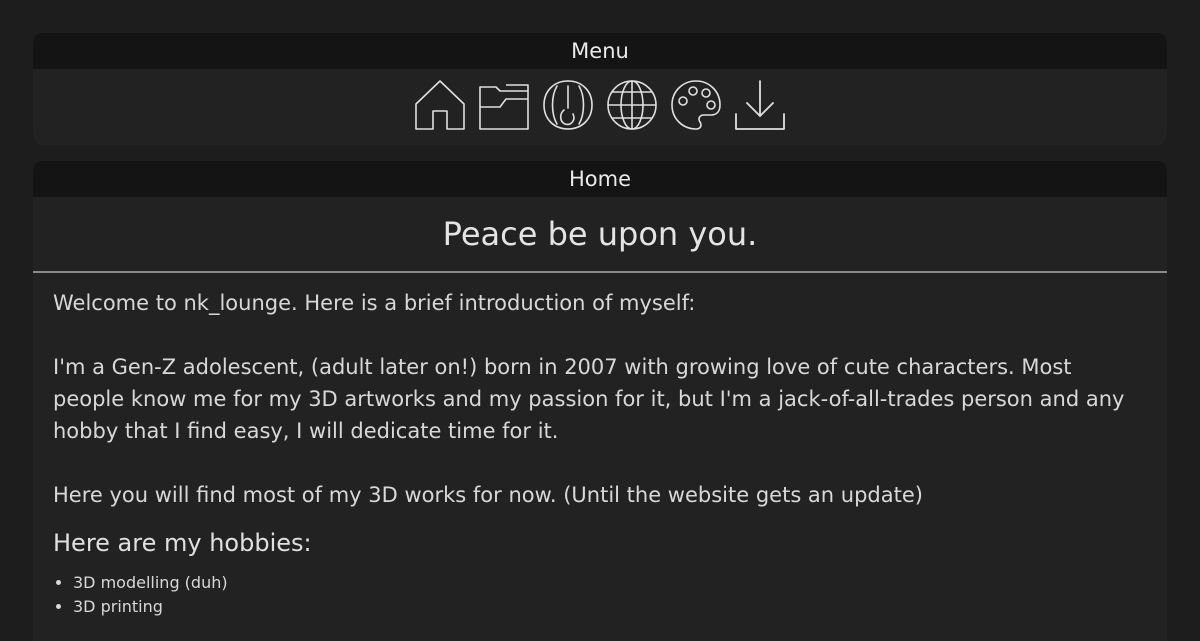 The width and height of the screenshot is (1200, 641). I want to click on hobby-list: 3D modelling (duh) 3D printing, so click(600, 595).